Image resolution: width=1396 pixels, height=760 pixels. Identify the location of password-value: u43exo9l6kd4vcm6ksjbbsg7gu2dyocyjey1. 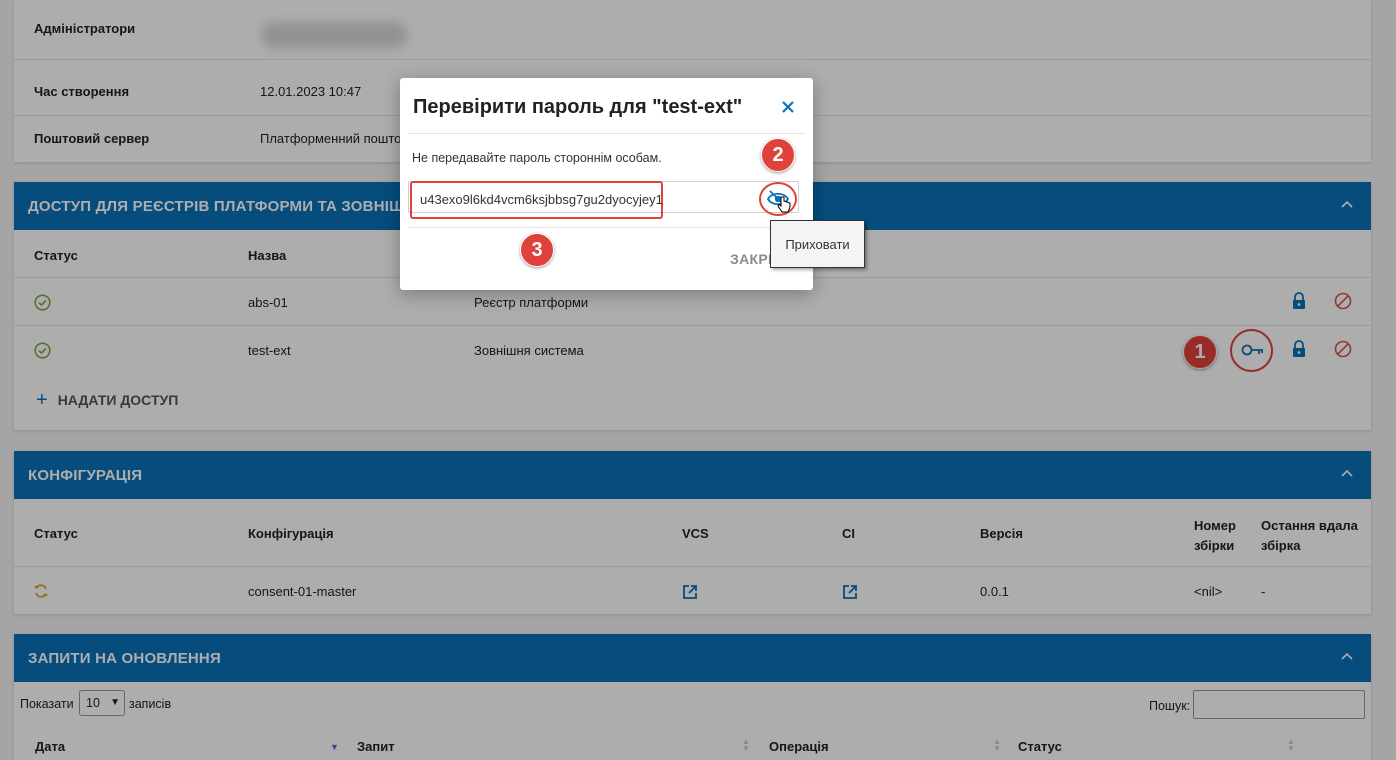
(541, 199).